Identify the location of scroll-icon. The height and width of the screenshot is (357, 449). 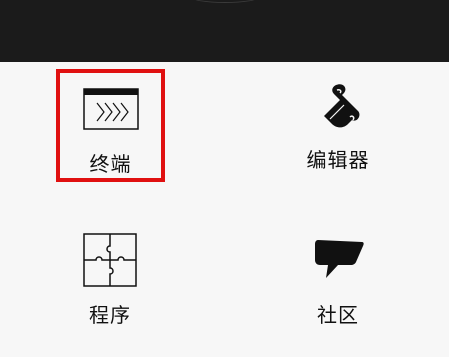
(338, 107).